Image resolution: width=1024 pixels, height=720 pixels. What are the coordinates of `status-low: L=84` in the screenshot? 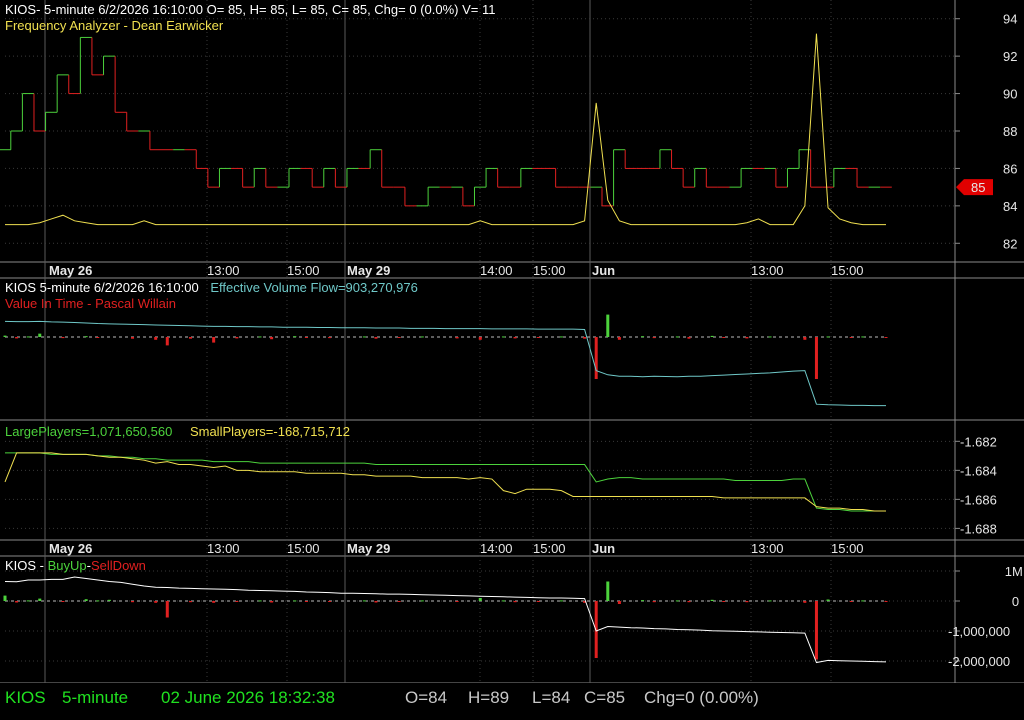 It's located at (551, 697).